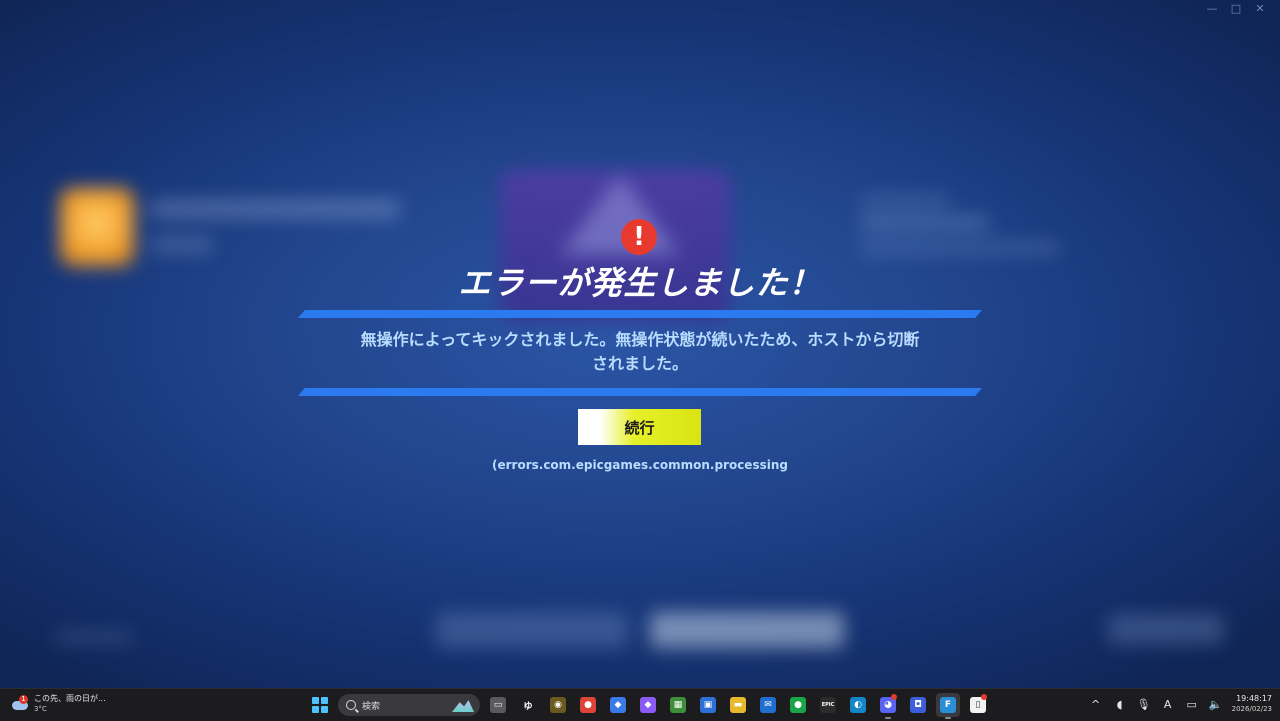  I want to click on file-explorer-icon: ▬, so click(738, 705).